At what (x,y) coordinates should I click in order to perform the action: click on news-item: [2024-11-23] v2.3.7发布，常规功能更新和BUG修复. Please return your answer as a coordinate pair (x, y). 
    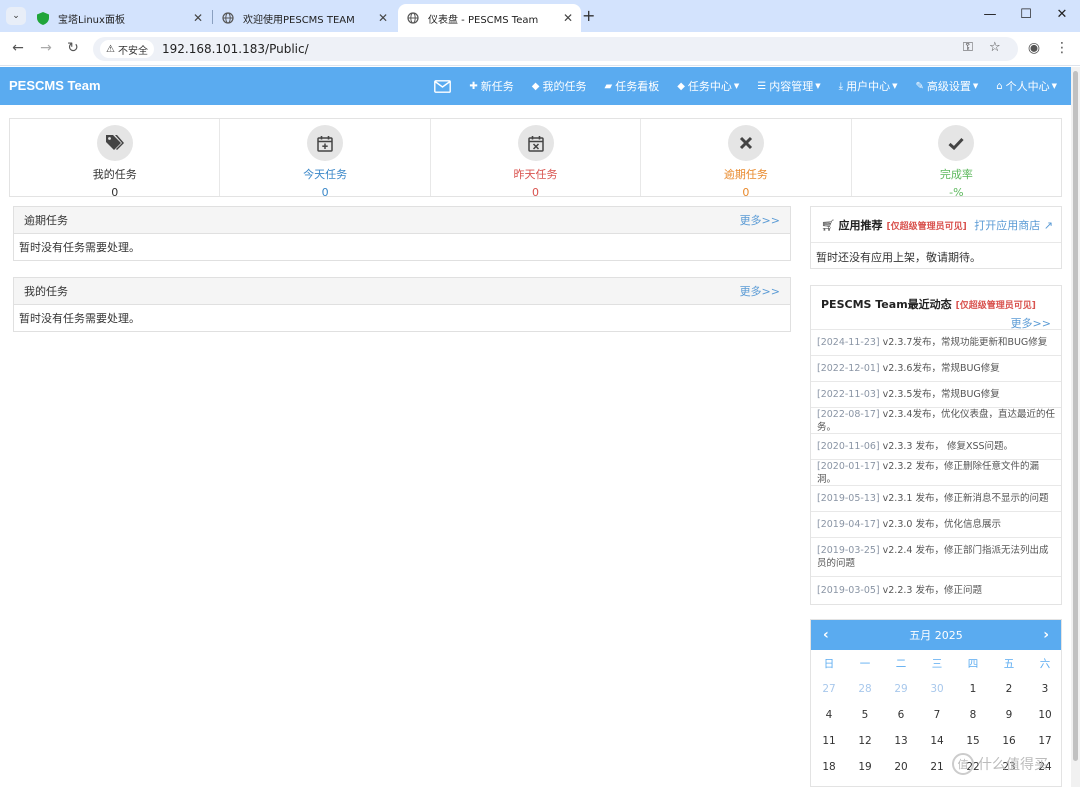
    Looking at the image, I should click on (936, 343).